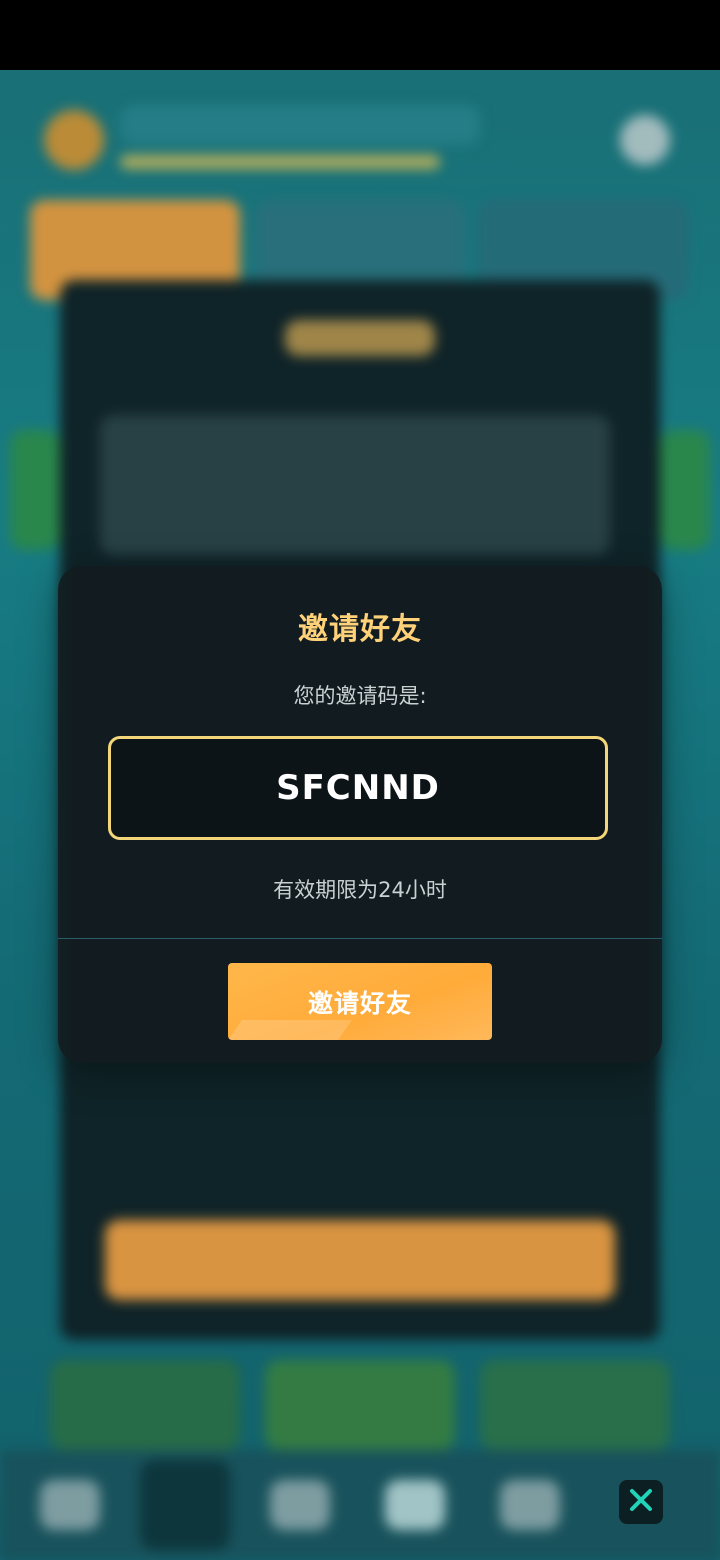 The width and height of the screenshot is (720, 1560). I want to click on invite-code-box: SFCNND, so click(358, 788).